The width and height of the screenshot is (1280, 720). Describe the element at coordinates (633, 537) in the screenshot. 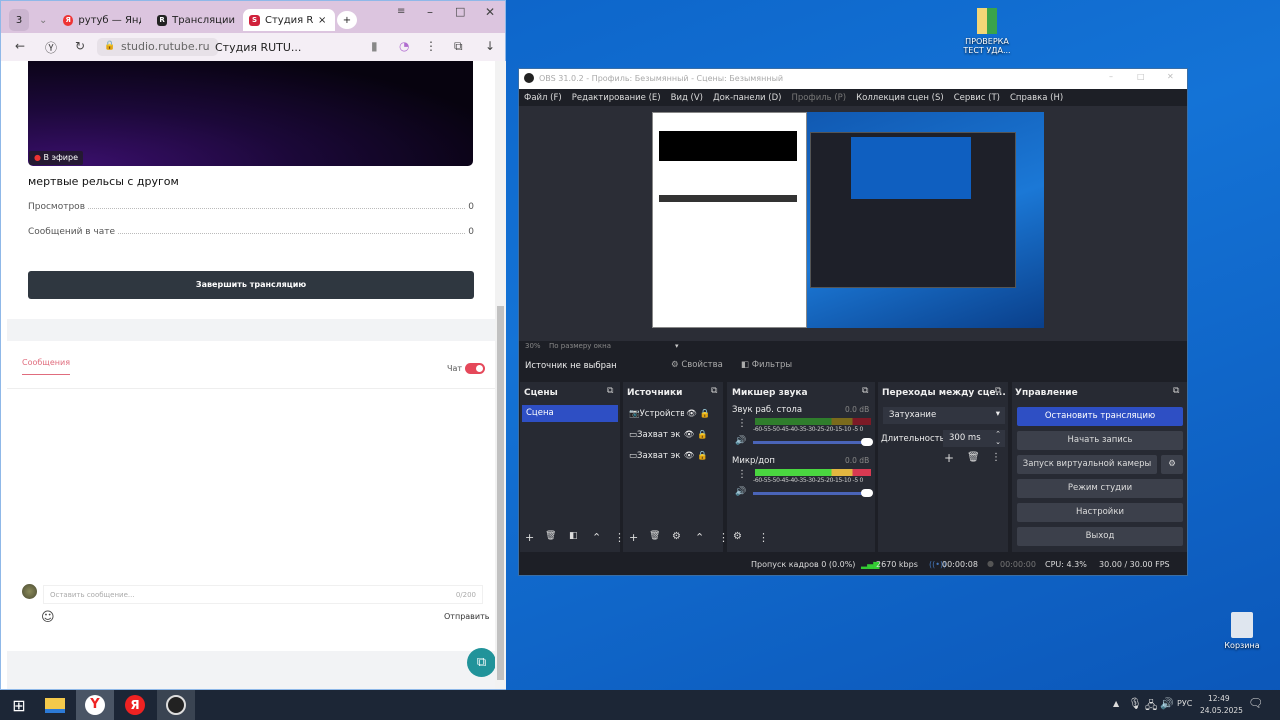

I see `add-source-icon: +` at that location.